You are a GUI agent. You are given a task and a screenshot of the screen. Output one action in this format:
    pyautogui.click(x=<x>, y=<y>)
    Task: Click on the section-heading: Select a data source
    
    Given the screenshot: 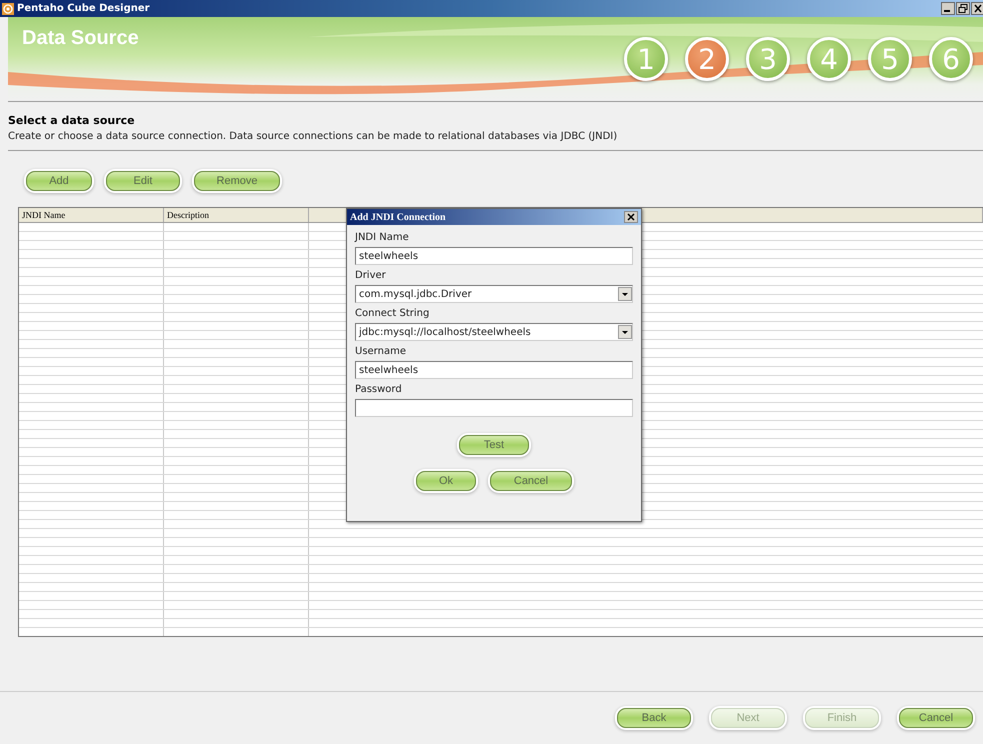 What is the action you would take?
    pyautogui.click(x=72, y=120)
    